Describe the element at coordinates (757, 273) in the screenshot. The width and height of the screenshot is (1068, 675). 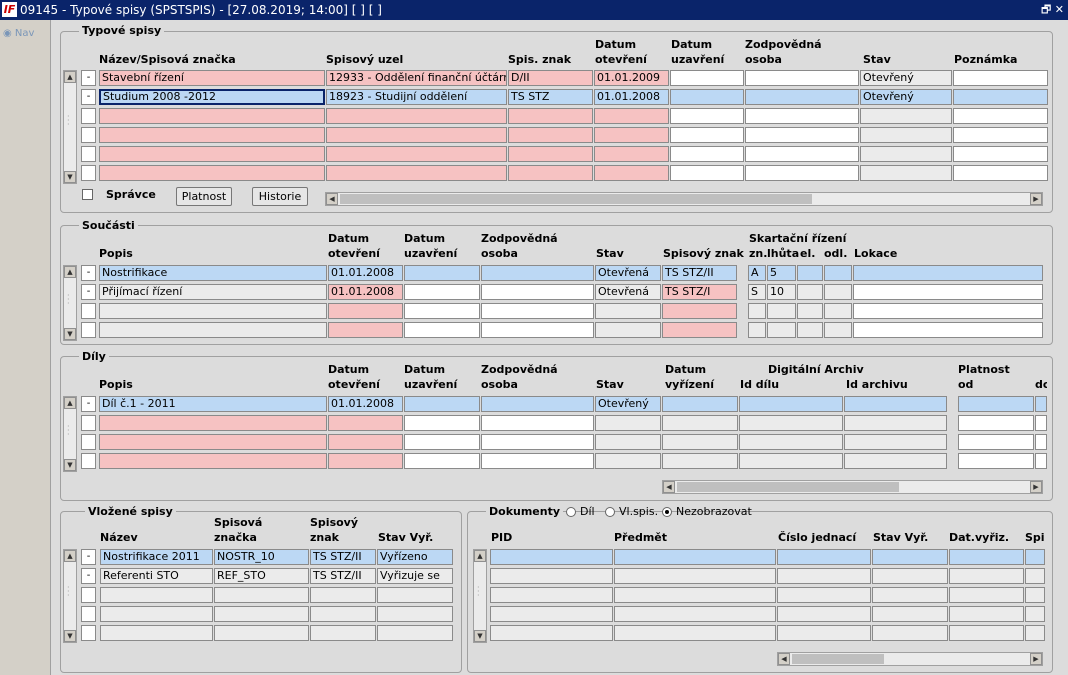
I see `cell-zn: A` at that location.